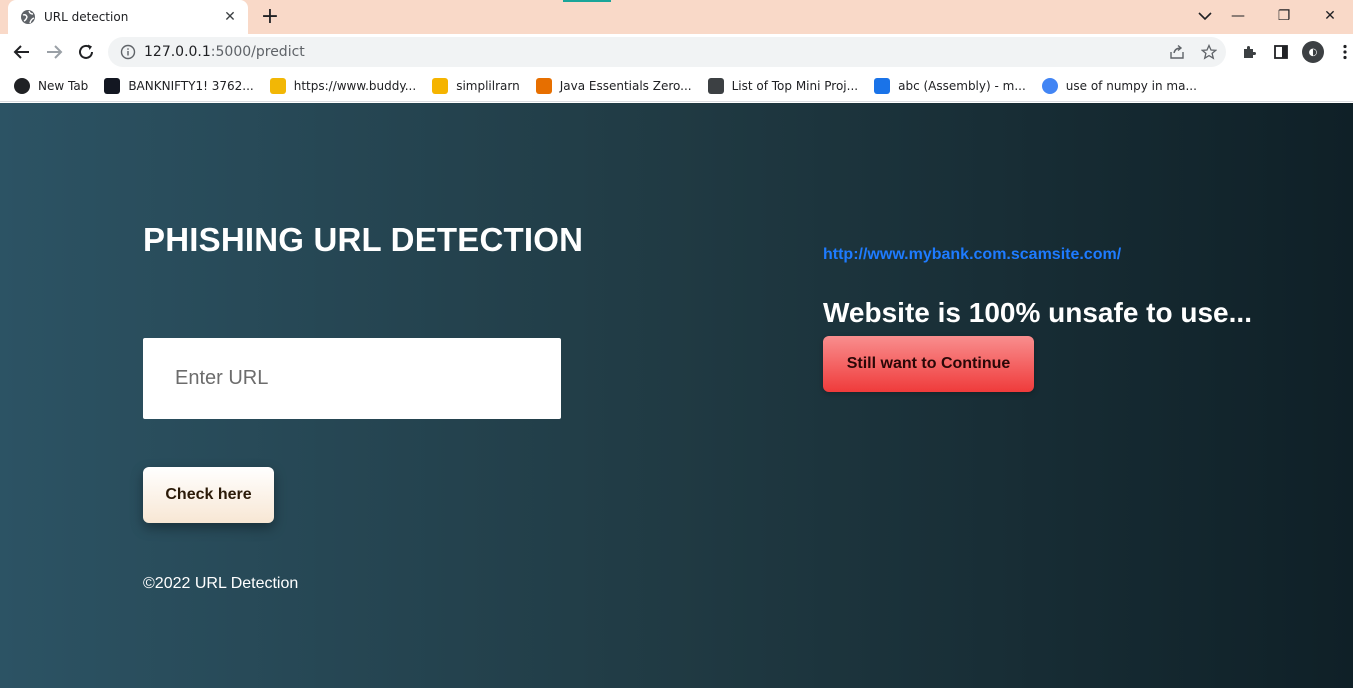 The height and width of the screenshot is (688, 1353). I want to click on url-input, so click(352, 378).